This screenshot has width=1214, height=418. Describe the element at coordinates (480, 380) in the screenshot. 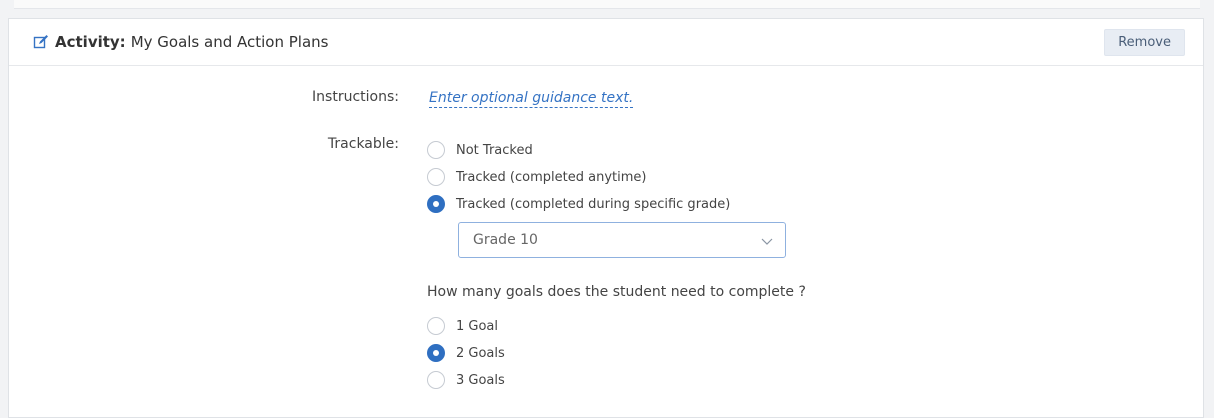

I see `radio-label: 3 Goals` at that location.